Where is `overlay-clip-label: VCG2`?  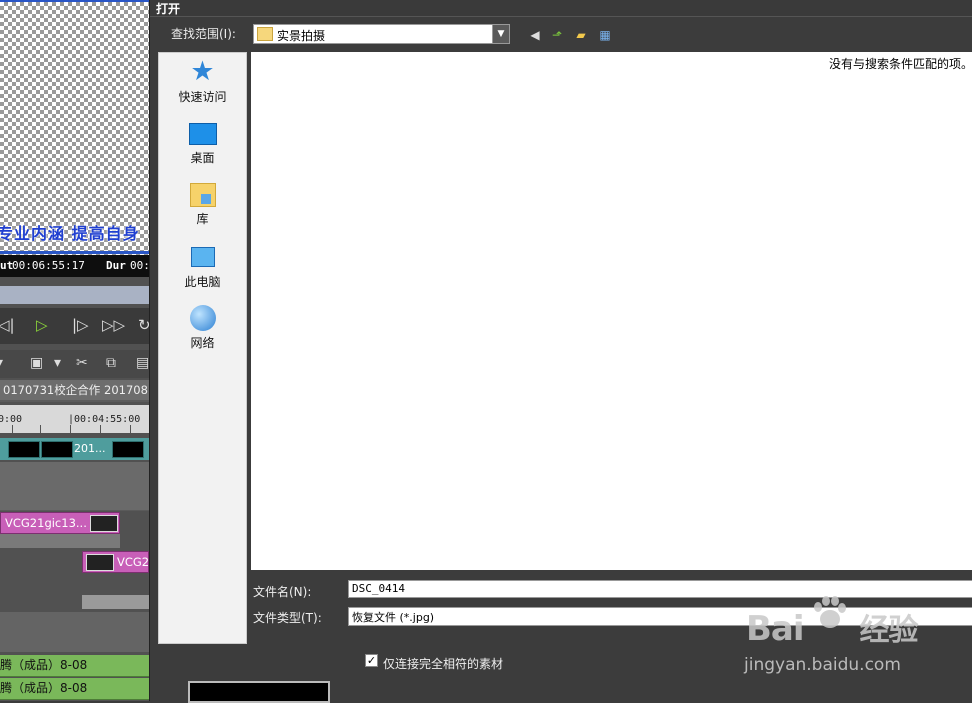 overlay-clip-label: VCG2 is located at coordinates (133, 562).